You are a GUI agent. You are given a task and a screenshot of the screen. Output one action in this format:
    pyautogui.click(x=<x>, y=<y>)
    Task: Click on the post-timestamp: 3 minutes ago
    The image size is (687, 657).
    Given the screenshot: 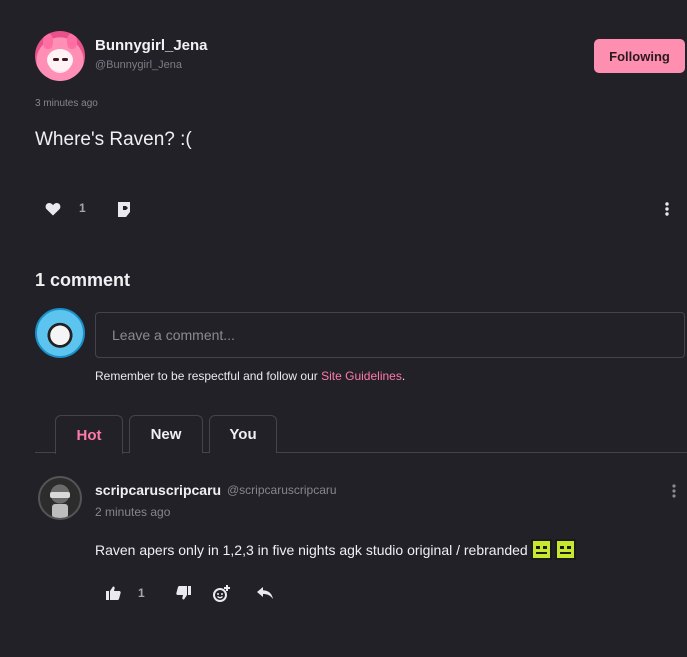 What is the action you would take?
    pyautogui.click(x=66, y=103)
    